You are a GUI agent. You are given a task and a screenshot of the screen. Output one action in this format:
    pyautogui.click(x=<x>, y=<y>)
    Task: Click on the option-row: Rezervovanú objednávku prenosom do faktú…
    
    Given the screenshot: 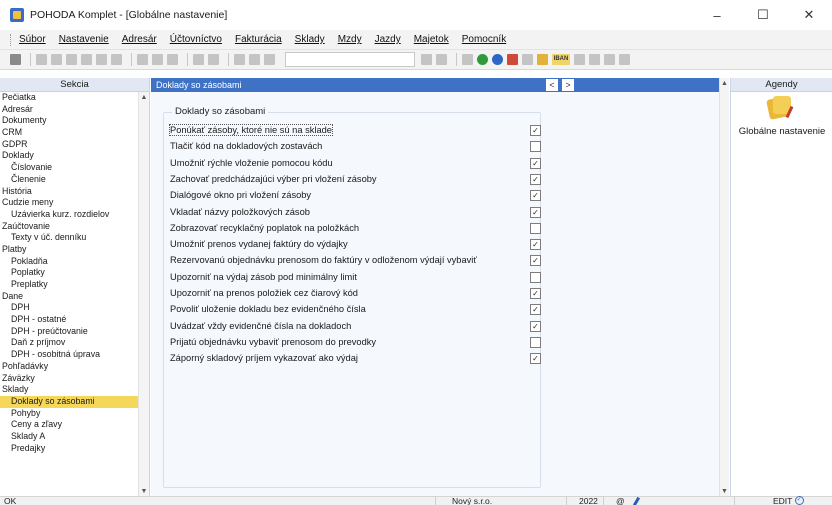 What is the action you would take?
    pyautogui.click(x=355, y=260)
    